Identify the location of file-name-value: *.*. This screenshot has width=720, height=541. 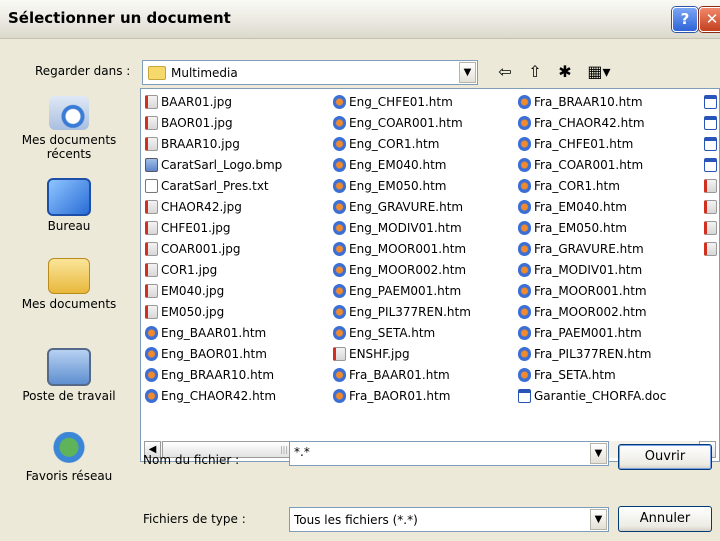
(302, 452).